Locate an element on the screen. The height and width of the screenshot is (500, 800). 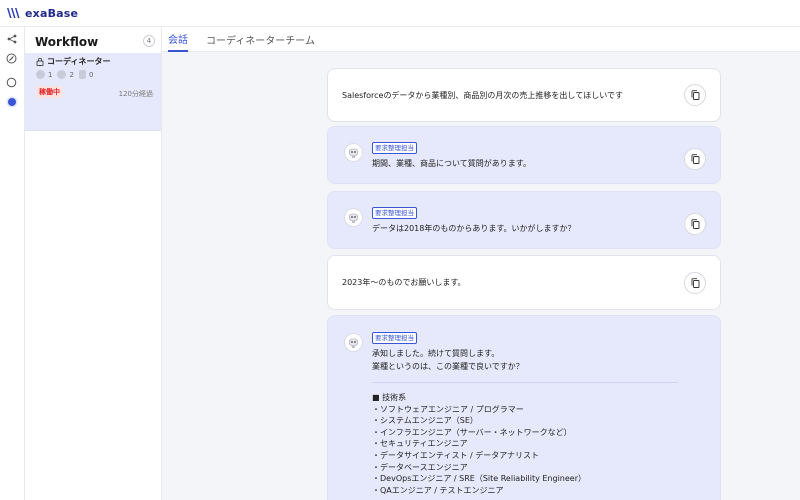
message-text: 期間、業種、商品について質問があります。 is located at coordinates (451, 163).